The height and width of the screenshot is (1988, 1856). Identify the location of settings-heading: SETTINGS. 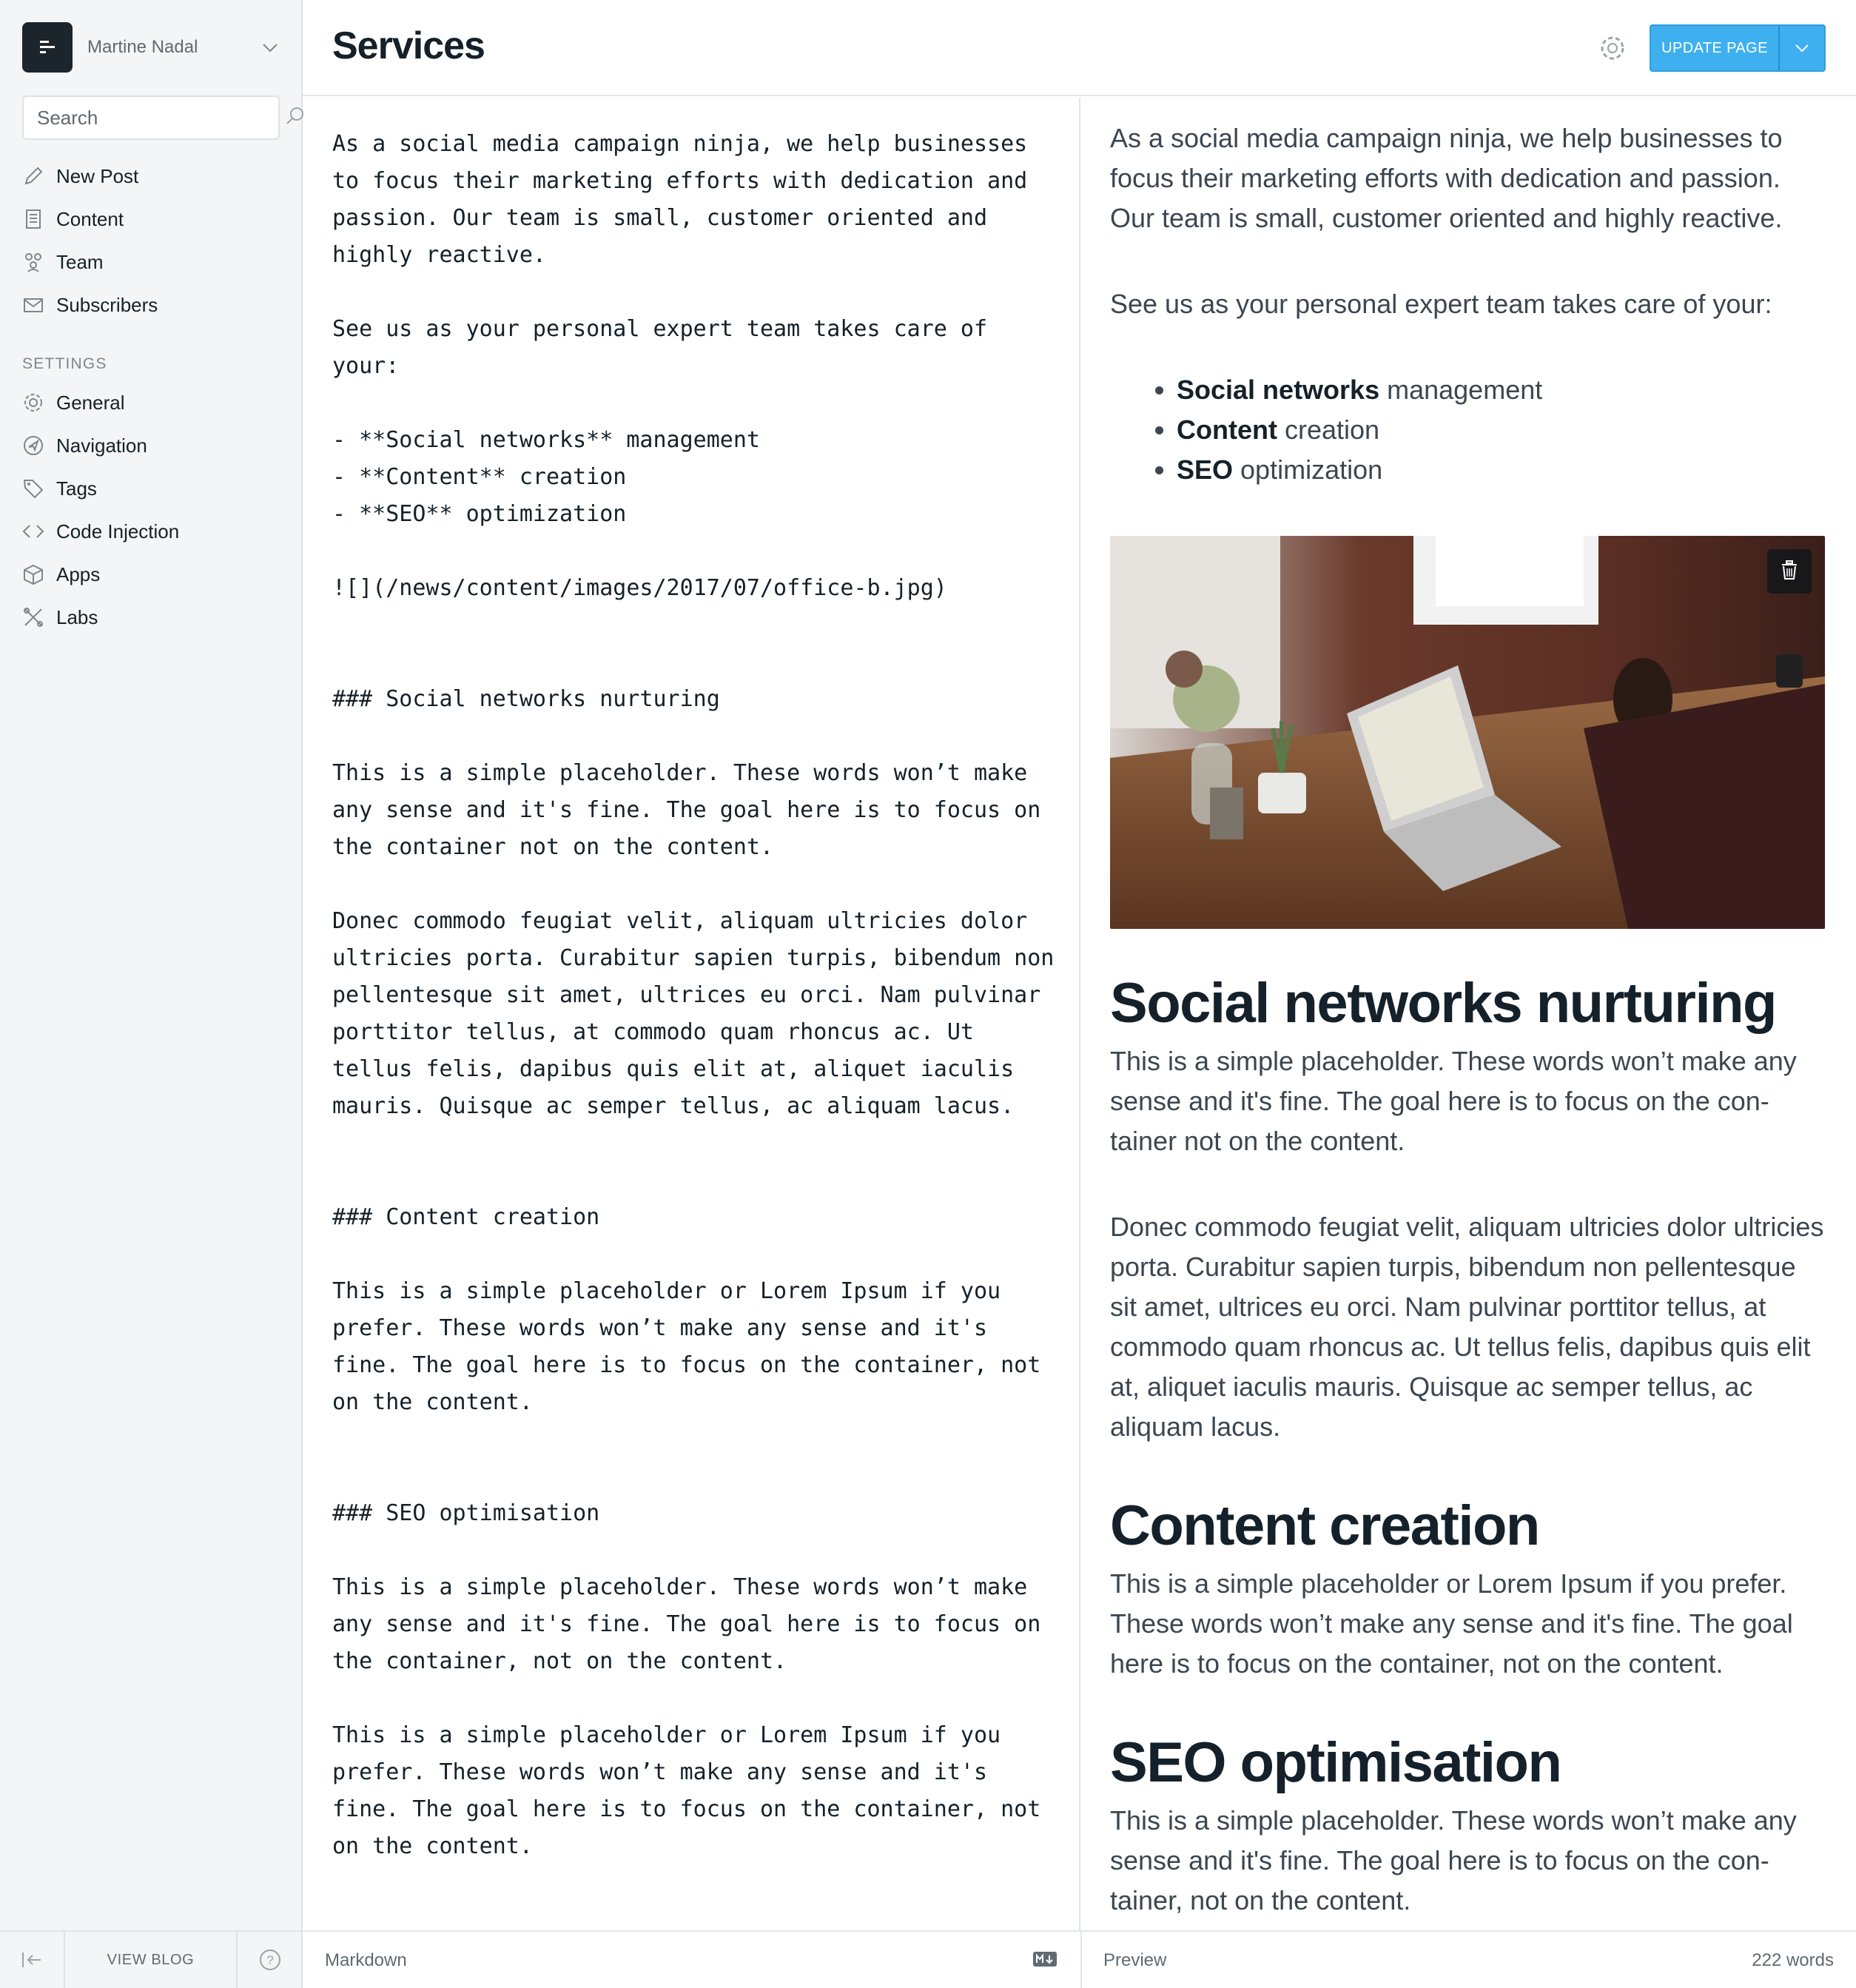
(64, 363).